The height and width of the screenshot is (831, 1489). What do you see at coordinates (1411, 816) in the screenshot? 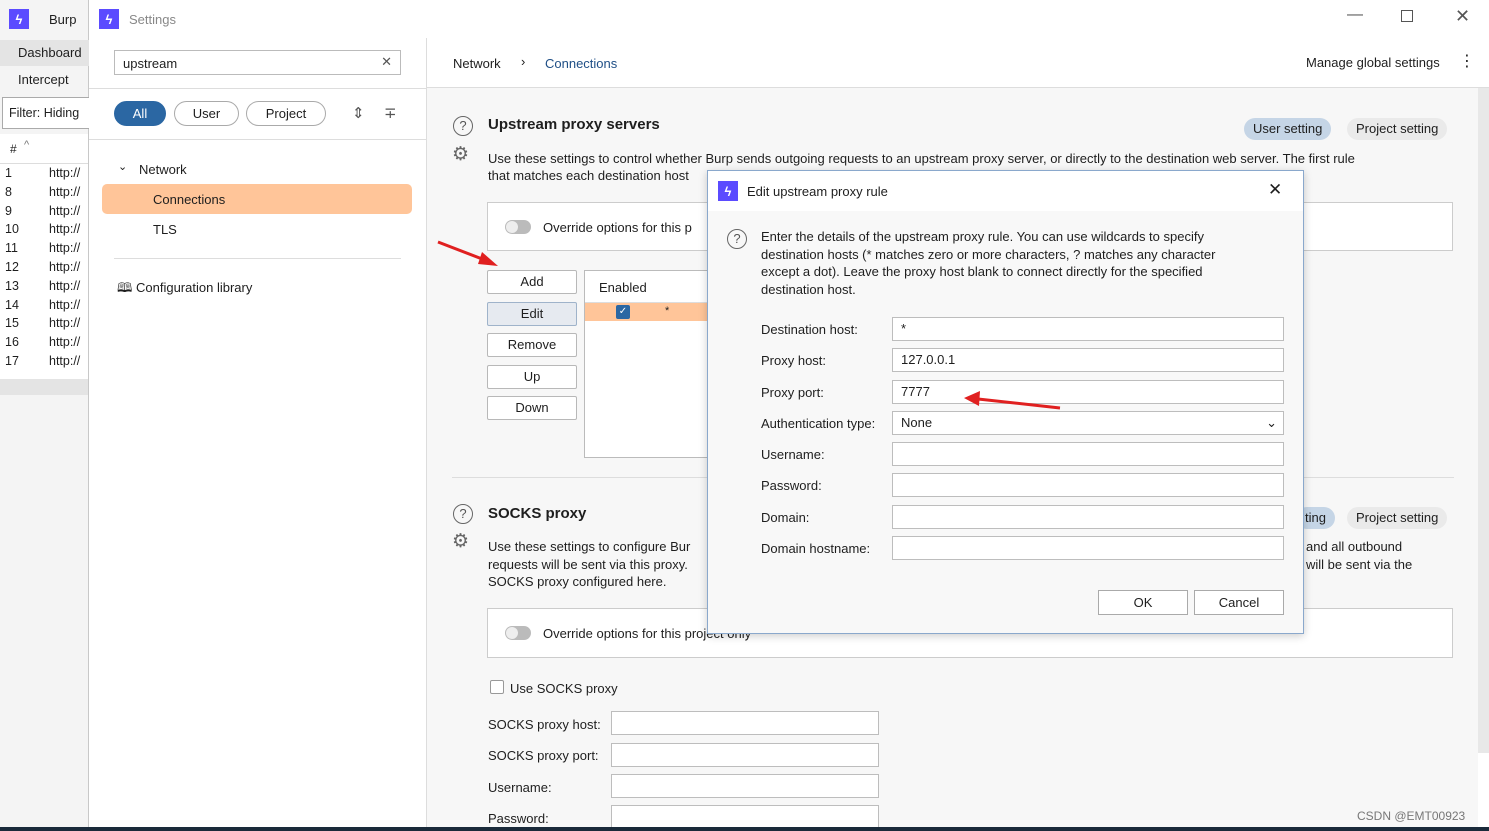
I see `watermark: CSDN @EMT00923` at bounding box center [1411, 816].